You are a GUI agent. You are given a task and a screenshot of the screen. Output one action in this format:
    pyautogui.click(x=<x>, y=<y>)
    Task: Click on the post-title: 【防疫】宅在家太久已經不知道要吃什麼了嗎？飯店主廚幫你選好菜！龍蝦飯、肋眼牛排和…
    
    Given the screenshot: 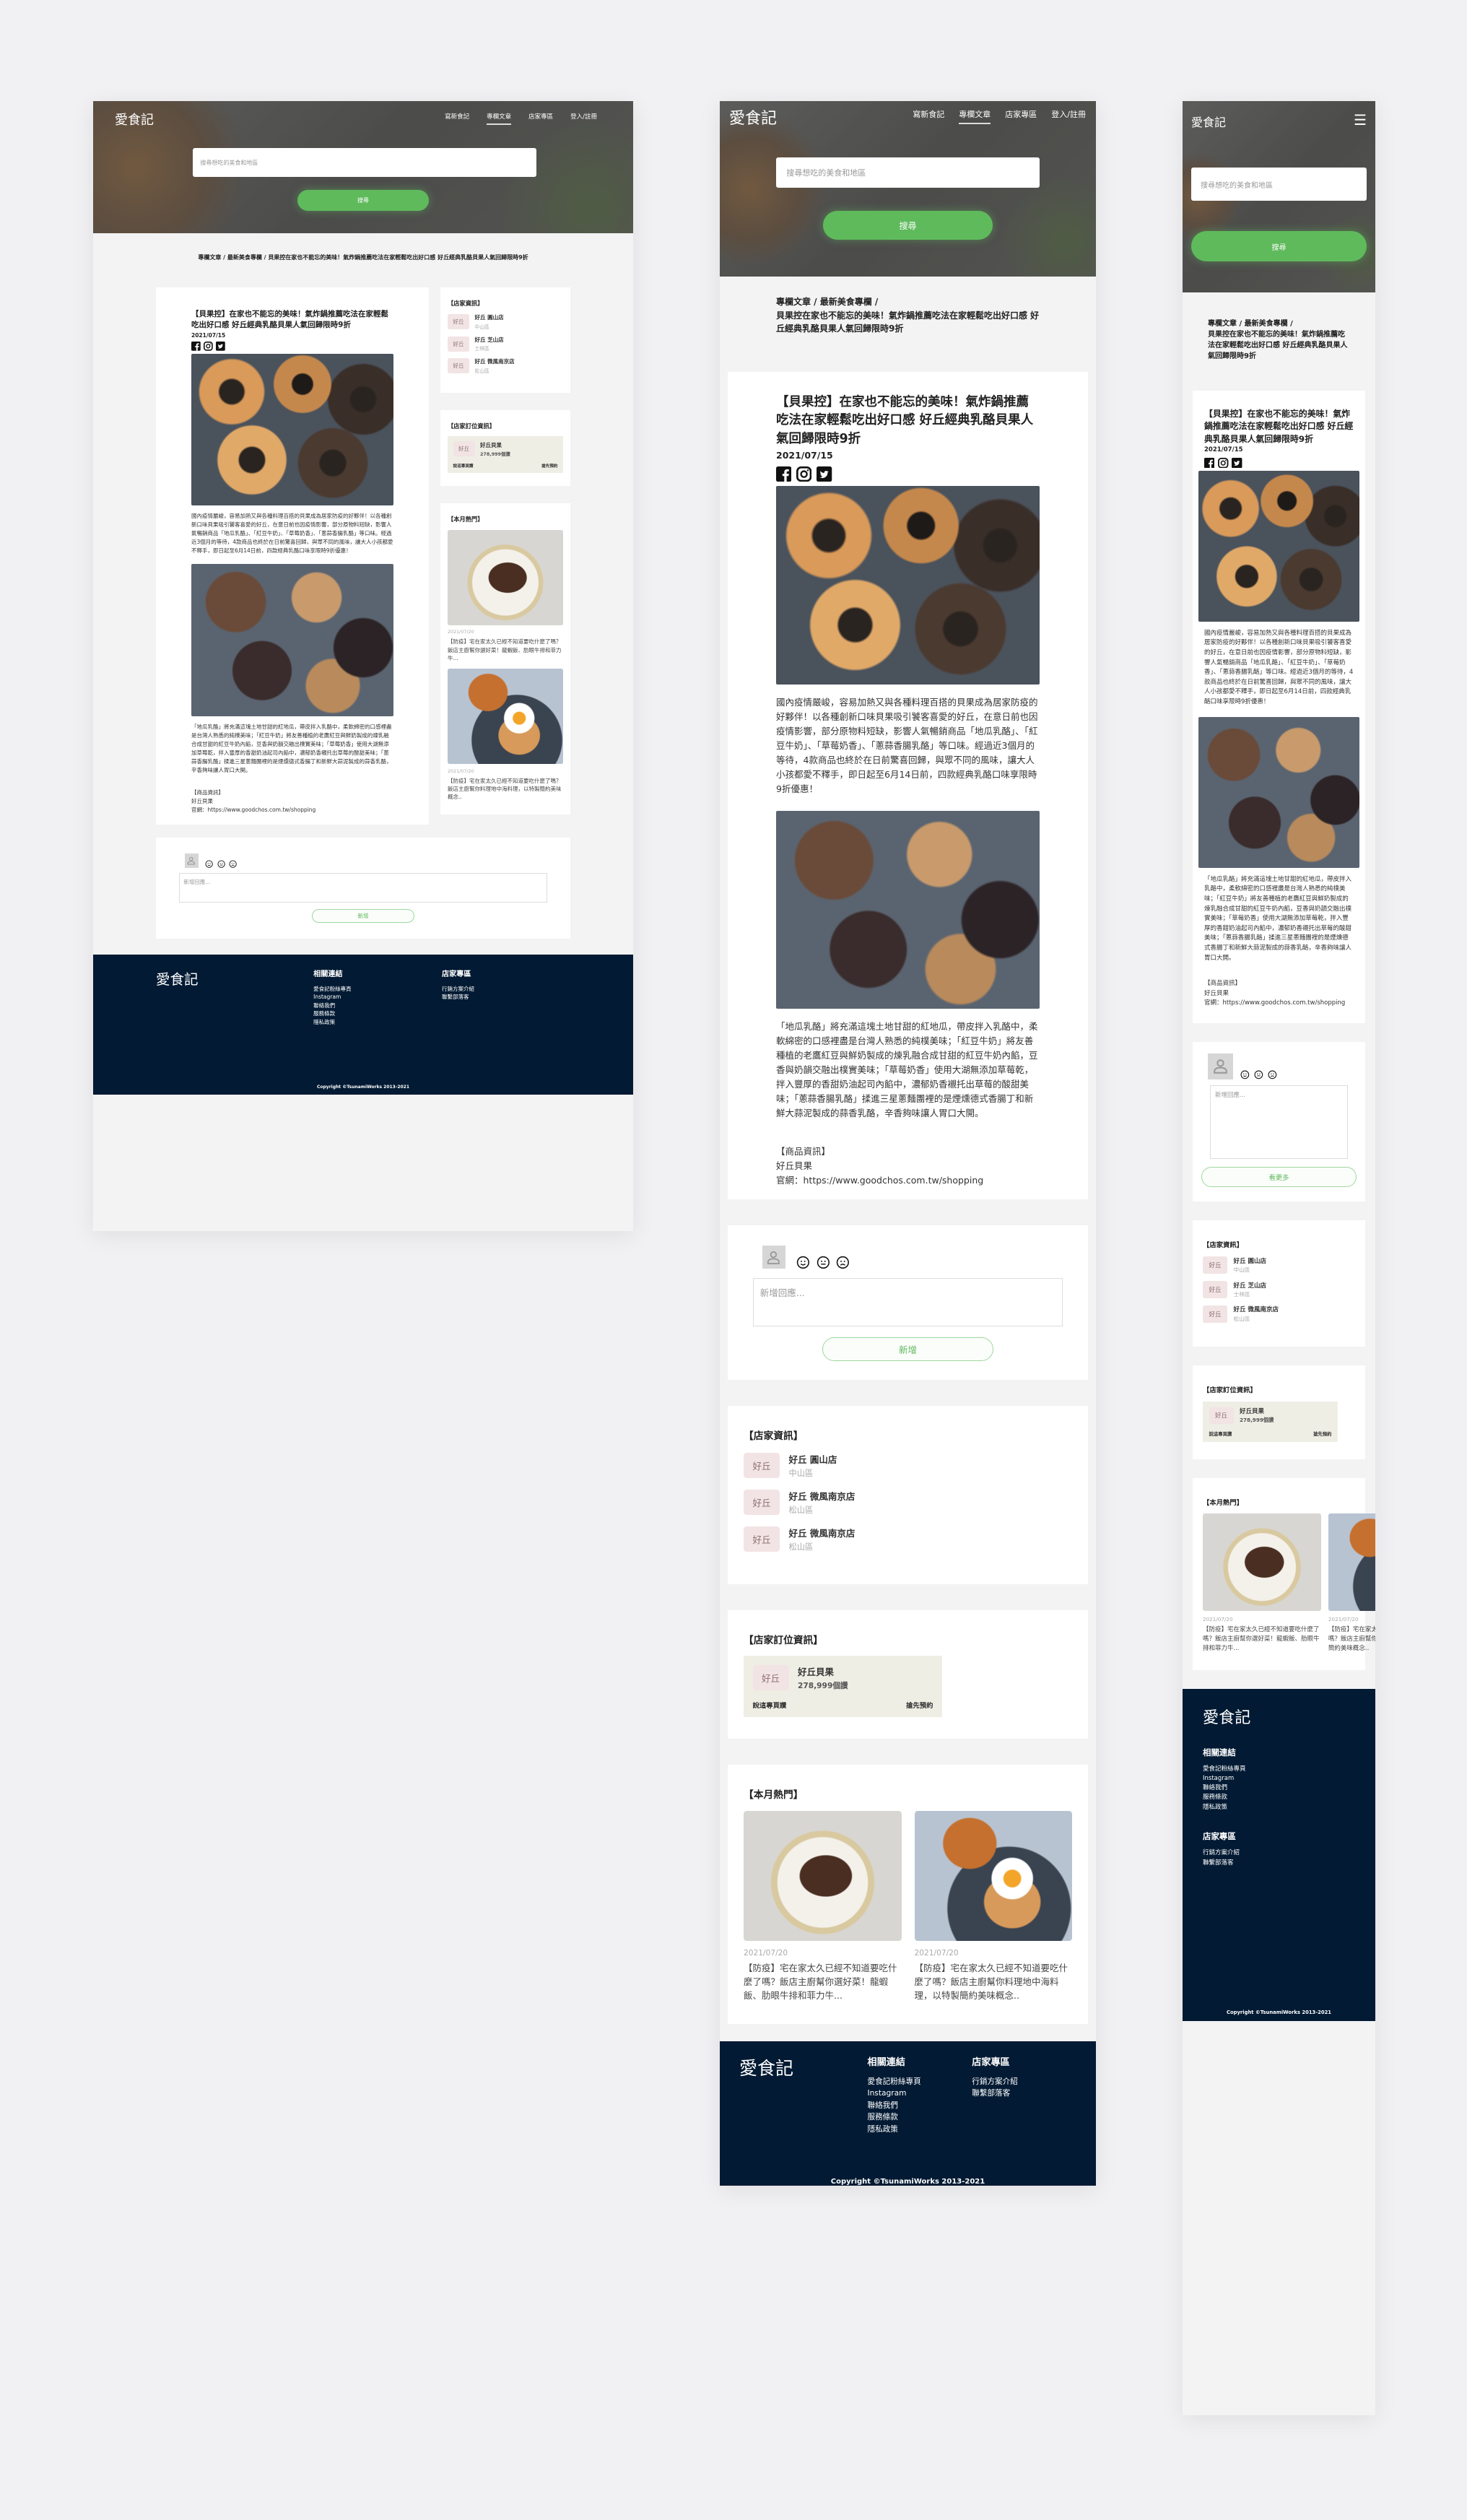 What is the action you would take?
    pyautogui.click(x=505, y=649)
    